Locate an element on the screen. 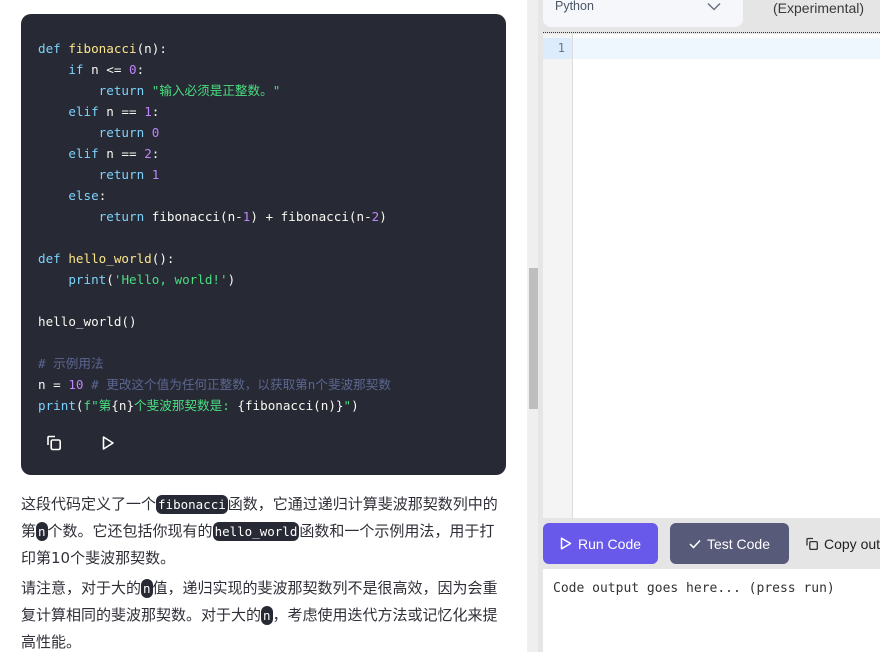  run-code-block-button is located at coordinates (108, 443).